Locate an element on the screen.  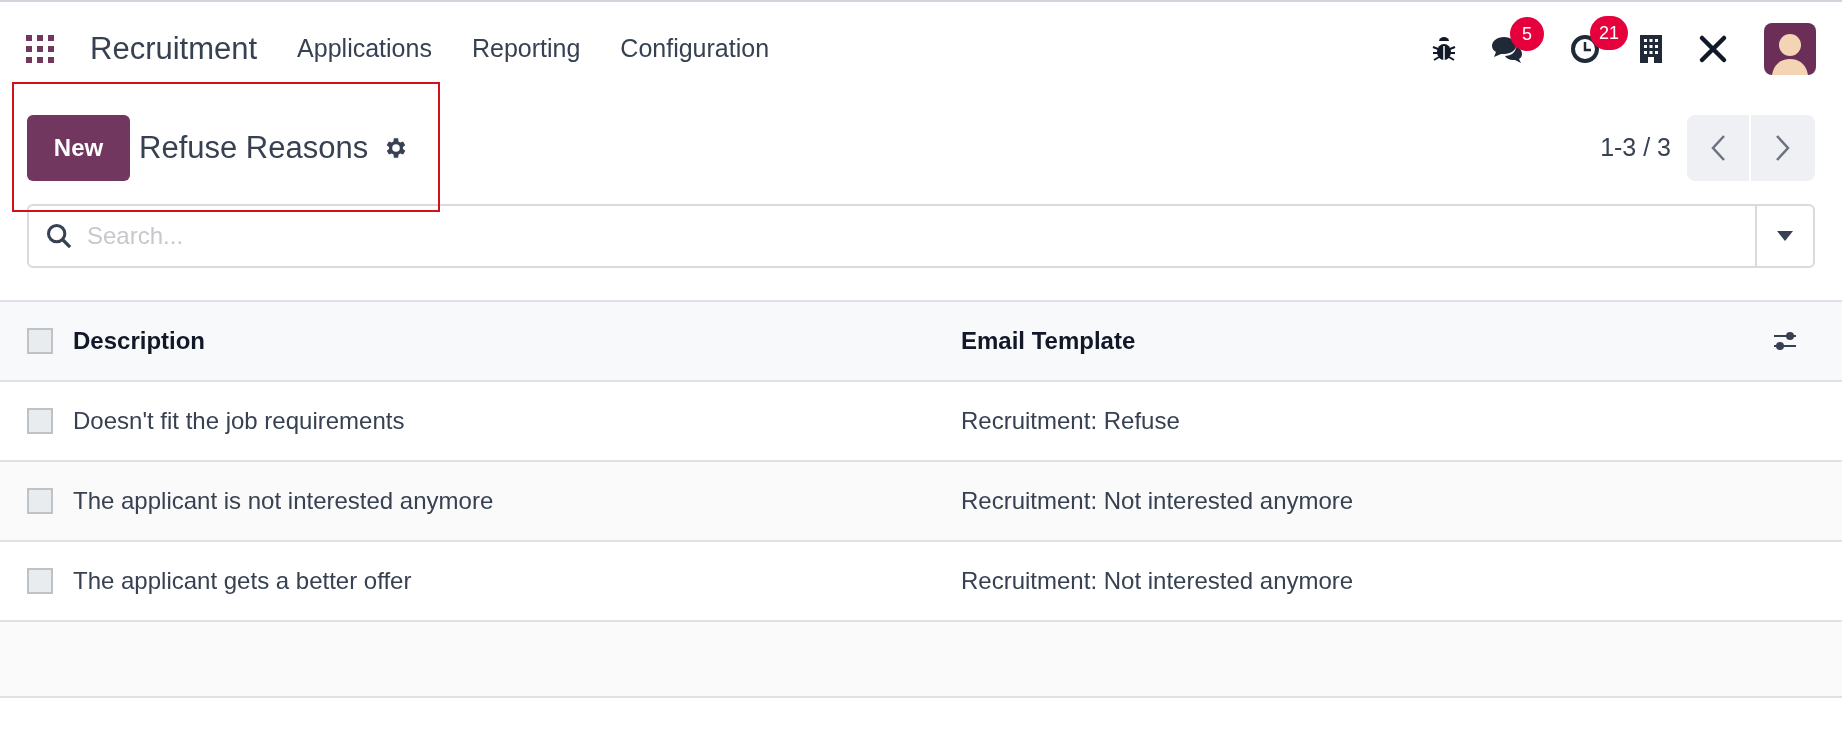
menu-item: Applications is located at coordinates (364, 49).